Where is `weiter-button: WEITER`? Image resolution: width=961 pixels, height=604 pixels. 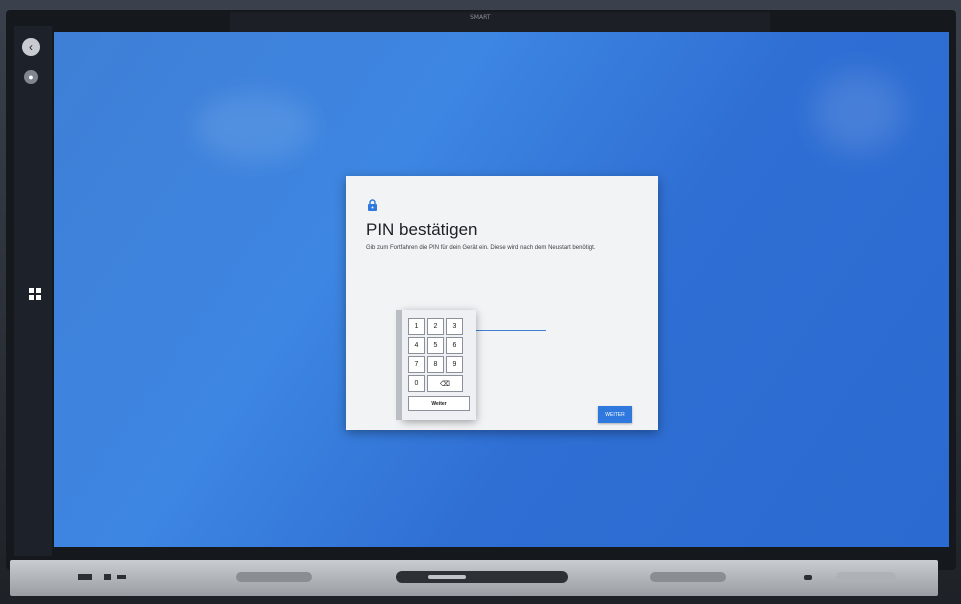
weiter-button: WEITER is located at coordinates (615, 414).